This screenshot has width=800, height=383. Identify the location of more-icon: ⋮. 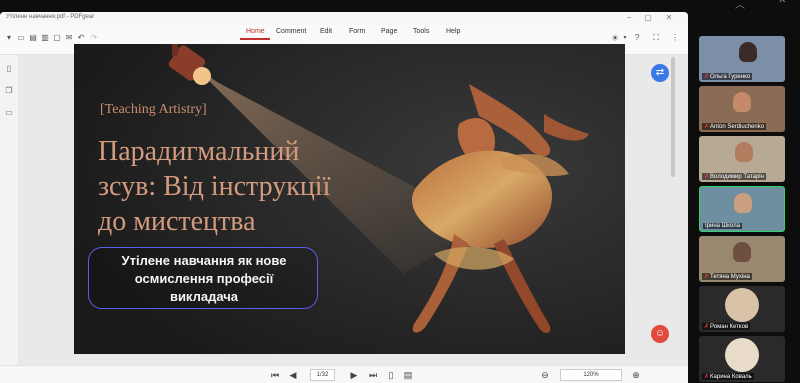
(675, 38).